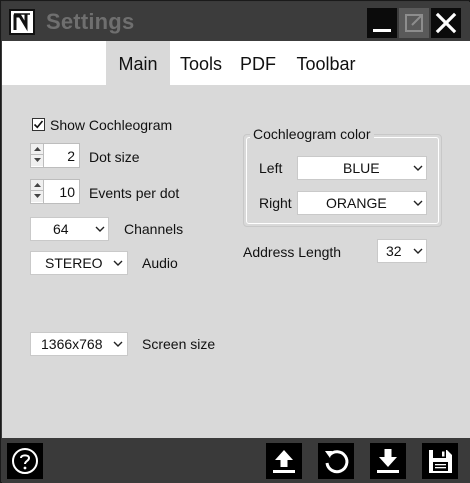  What do you see at coordinates (292, 252) in the screenshot?
I see `address-length-label: Address Length` at bounding box center [292, 252].